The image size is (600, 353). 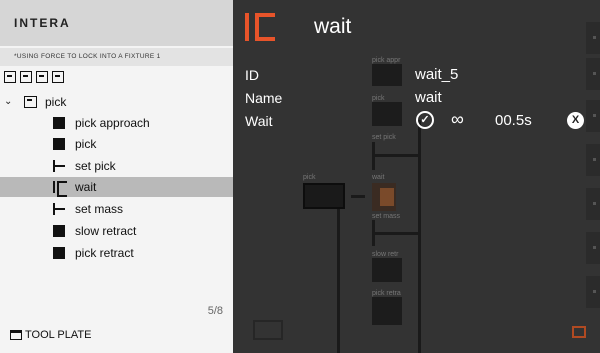 What do you see at coordinates (259, 121) in the screenshot?
I see `wait-label: Wait` at bounding box center [259, 121].